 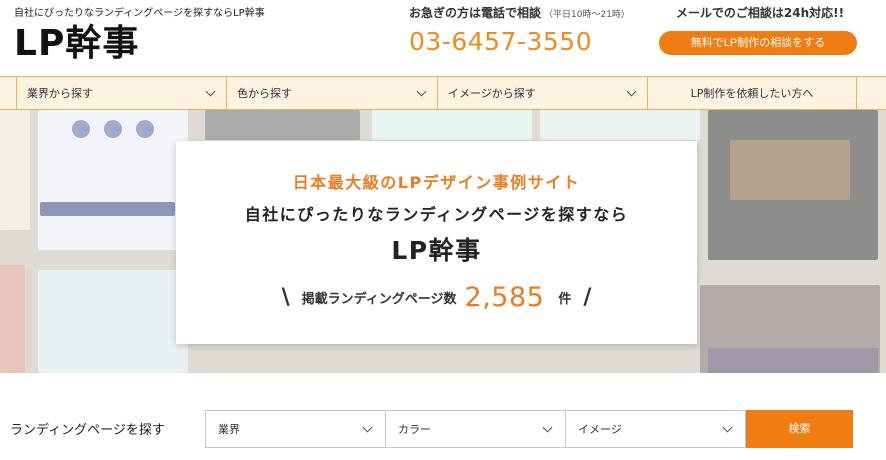 I want to click on mail-contact: メールでのご相談は24h対応!! 無料でLP制作の相談をする, so click(x=760, y=29).